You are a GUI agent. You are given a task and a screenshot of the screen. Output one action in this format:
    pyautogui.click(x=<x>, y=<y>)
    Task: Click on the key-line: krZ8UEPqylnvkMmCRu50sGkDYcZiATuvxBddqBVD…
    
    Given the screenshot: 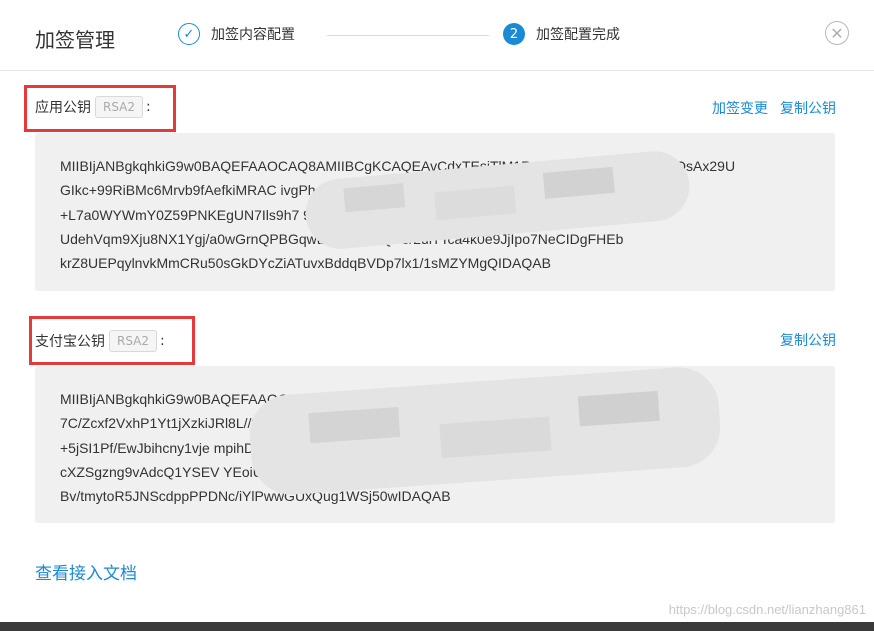 What is the action you would take?
    pyautogui.click(x=305, y=263)
    